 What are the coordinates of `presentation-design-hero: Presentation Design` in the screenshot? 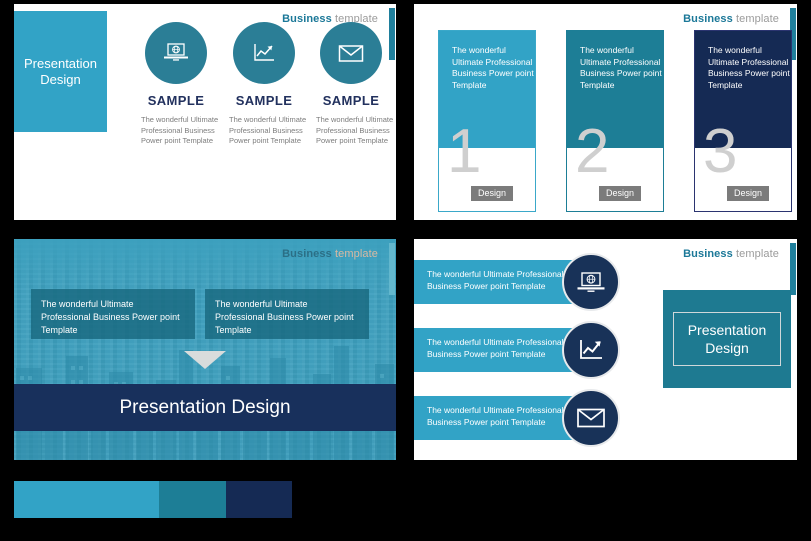 It's located at (60, 71).